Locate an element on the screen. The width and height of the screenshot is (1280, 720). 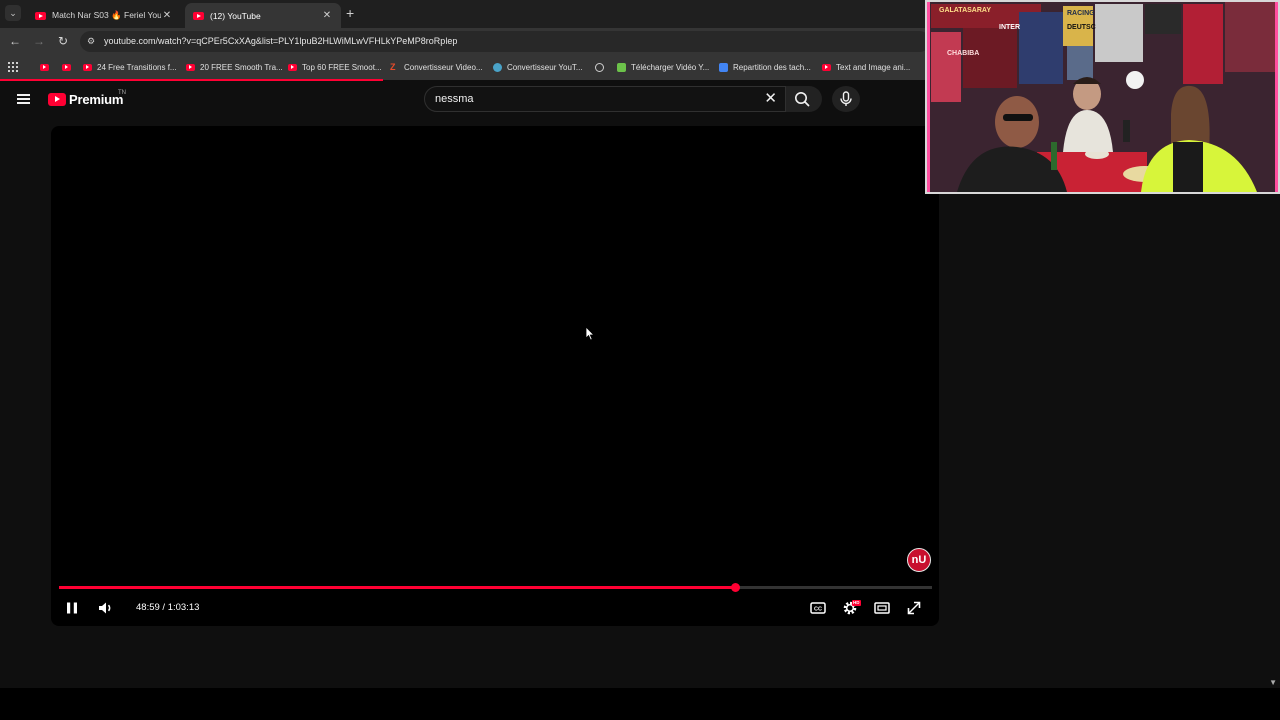
z-icon: Z is located at coordinates (393, 66).